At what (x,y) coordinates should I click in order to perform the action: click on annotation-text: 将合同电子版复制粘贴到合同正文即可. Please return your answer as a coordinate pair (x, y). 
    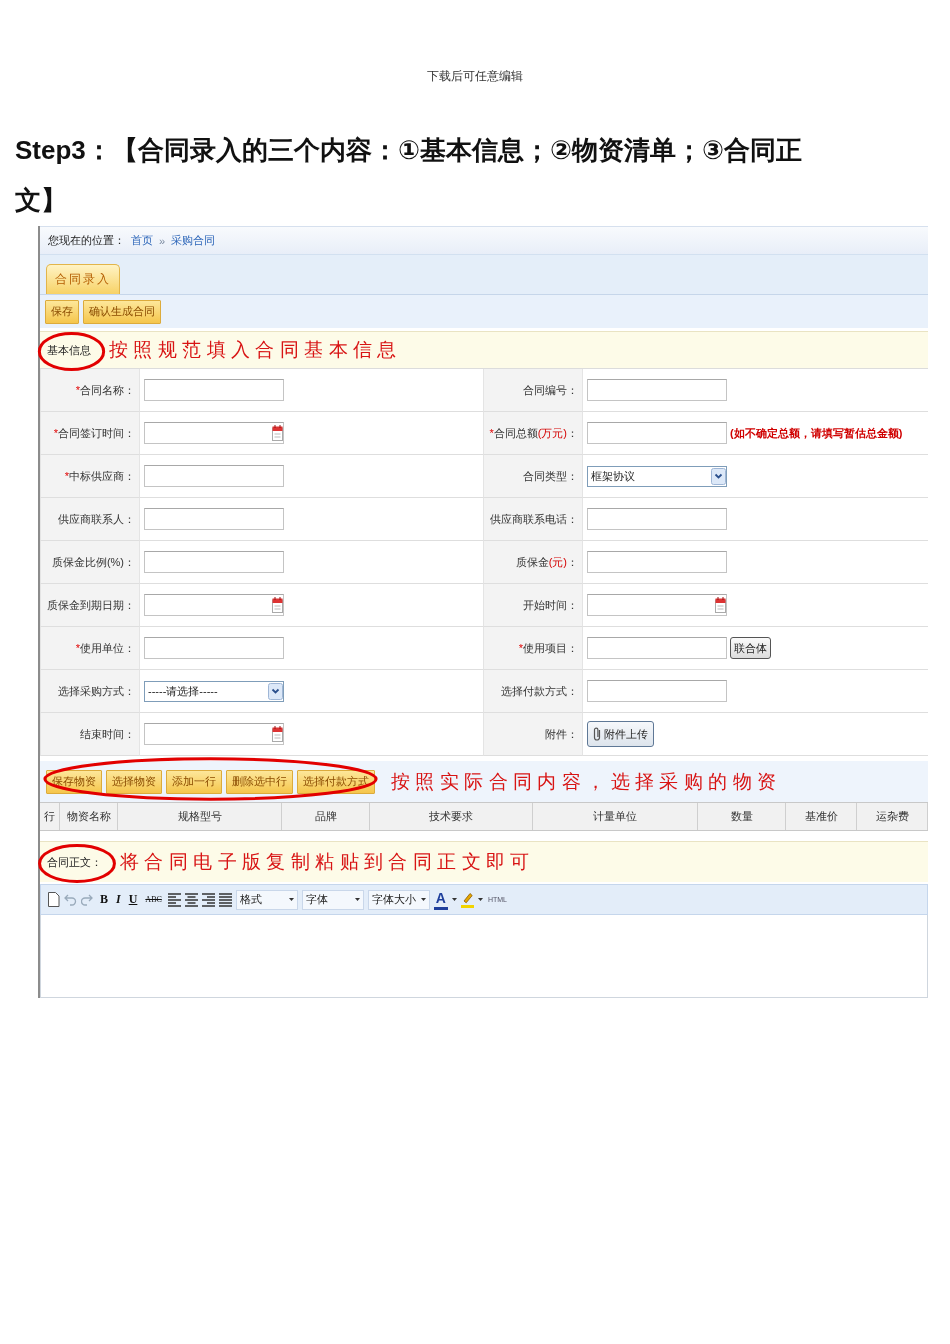
    Looking at the image, I should click on (327, 861).